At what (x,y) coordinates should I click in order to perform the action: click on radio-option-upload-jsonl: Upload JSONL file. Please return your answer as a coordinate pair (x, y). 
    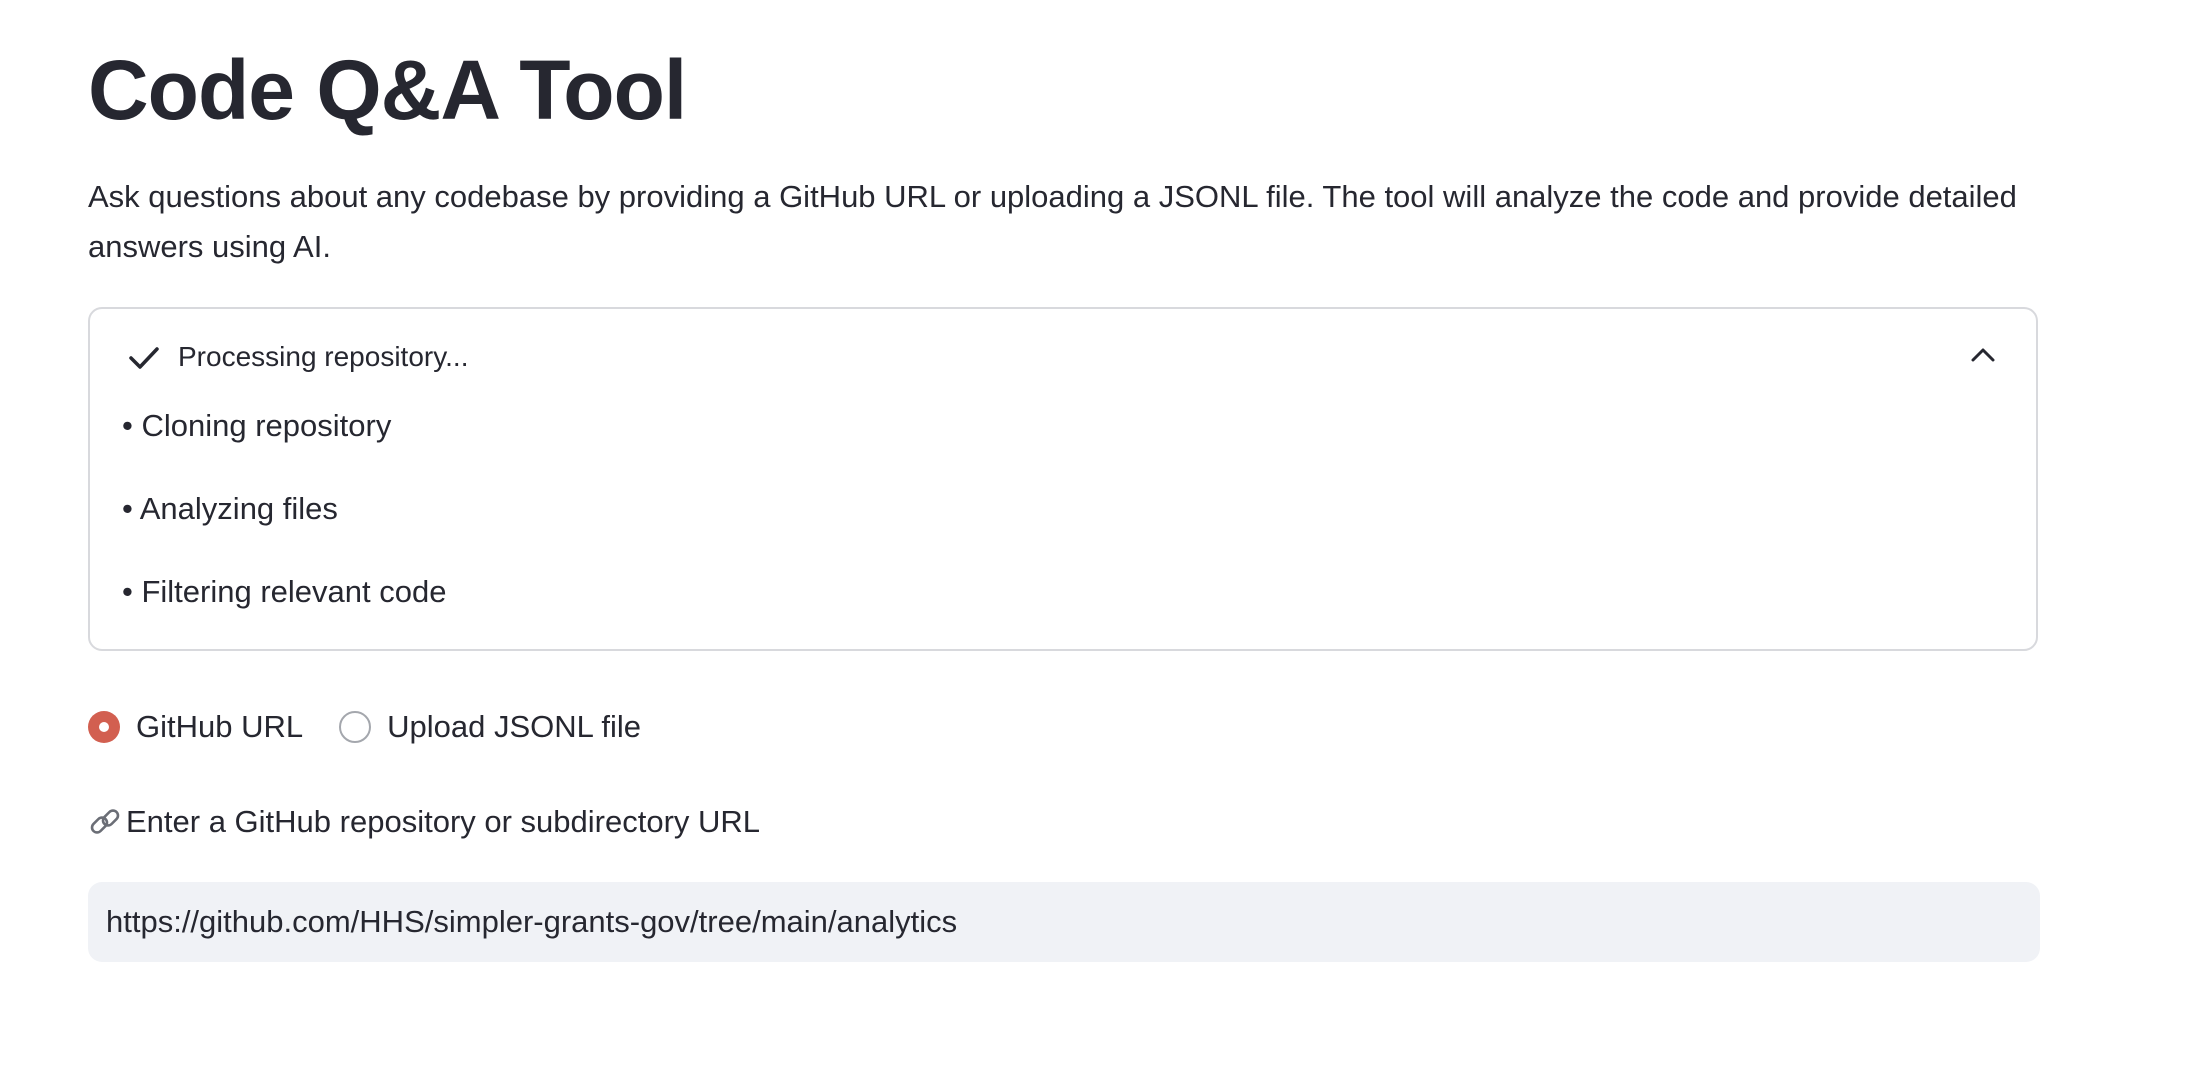
    Looking at the image, I should click on (490, 727).